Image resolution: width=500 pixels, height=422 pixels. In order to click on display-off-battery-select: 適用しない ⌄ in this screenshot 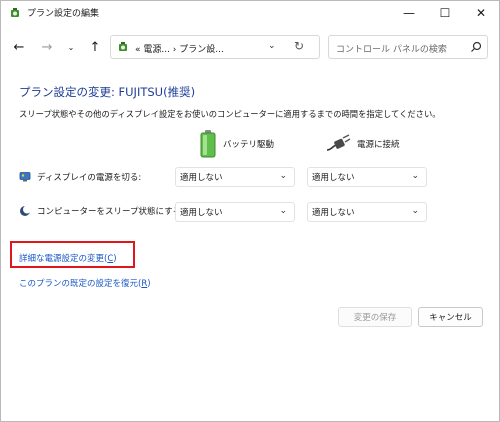, I will do `click(235, 177)`.